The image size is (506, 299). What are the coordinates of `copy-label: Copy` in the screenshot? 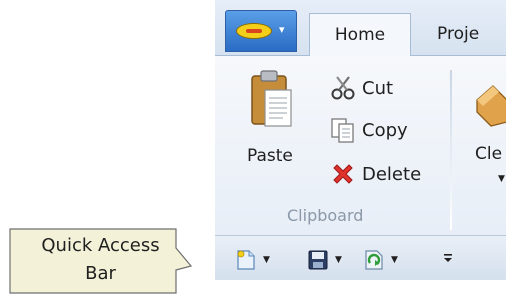 It's located at (385, 130).